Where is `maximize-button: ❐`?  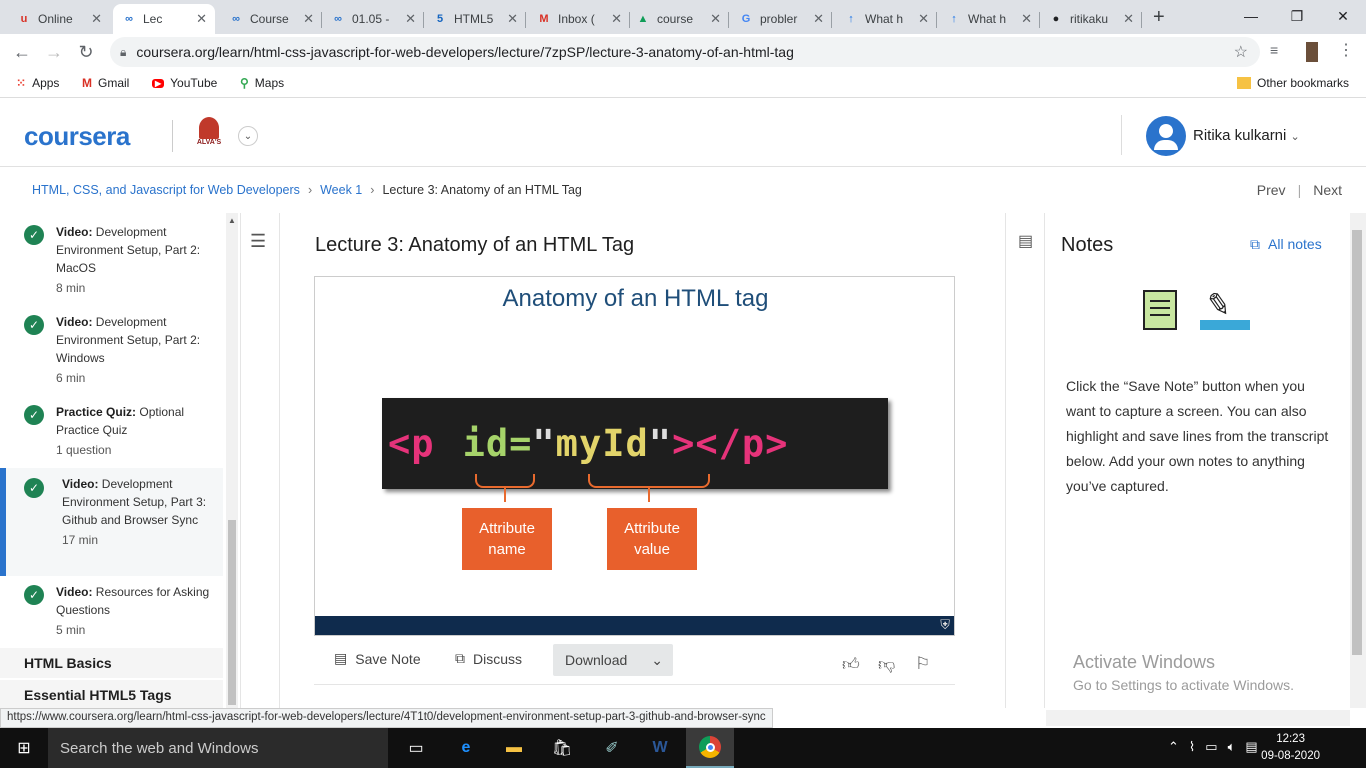 maximize-button: ❐ is located at coordinates (1297, 16).